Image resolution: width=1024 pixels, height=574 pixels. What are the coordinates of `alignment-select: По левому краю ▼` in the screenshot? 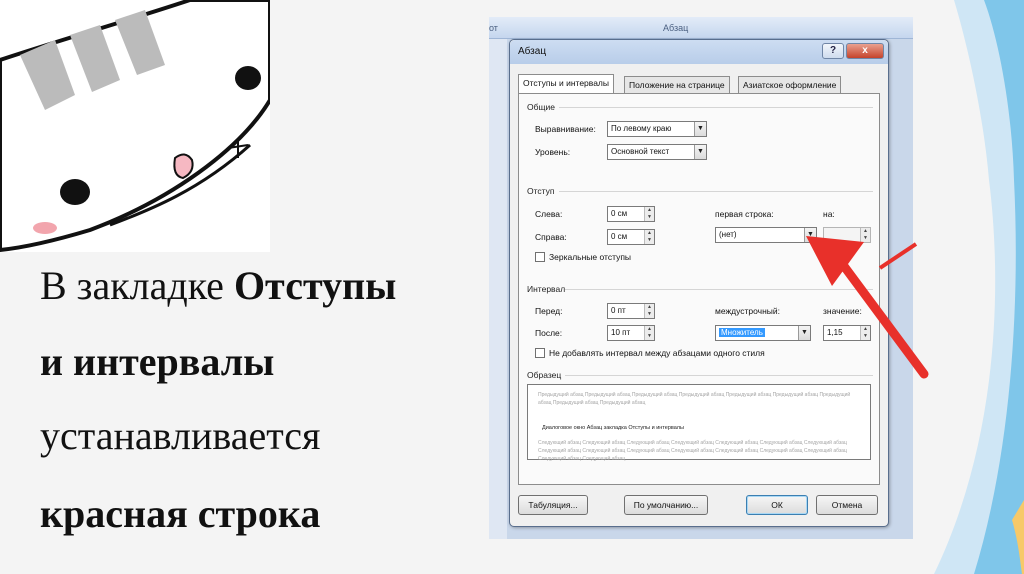 It's located at (657, 129).